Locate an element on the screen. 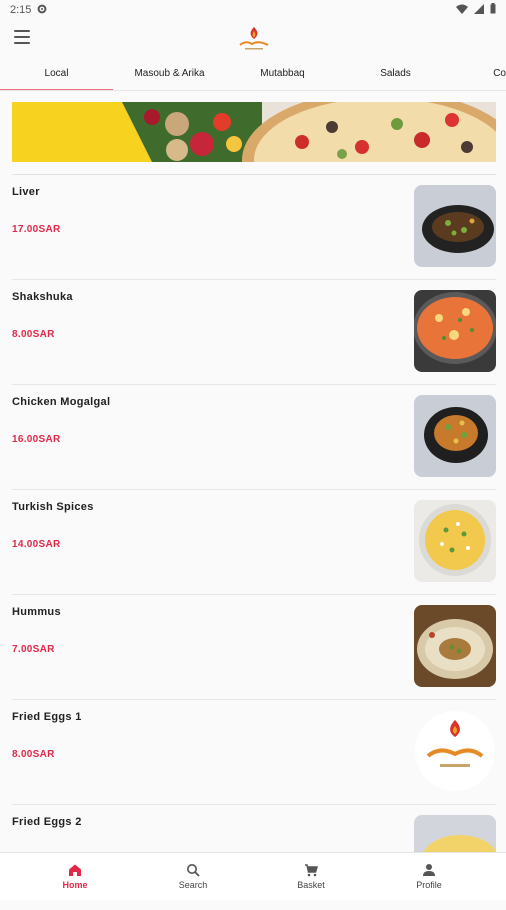 This screenshot has height=910, width=506. item-name: Turkish Spices is located at coordinates (53, 507).